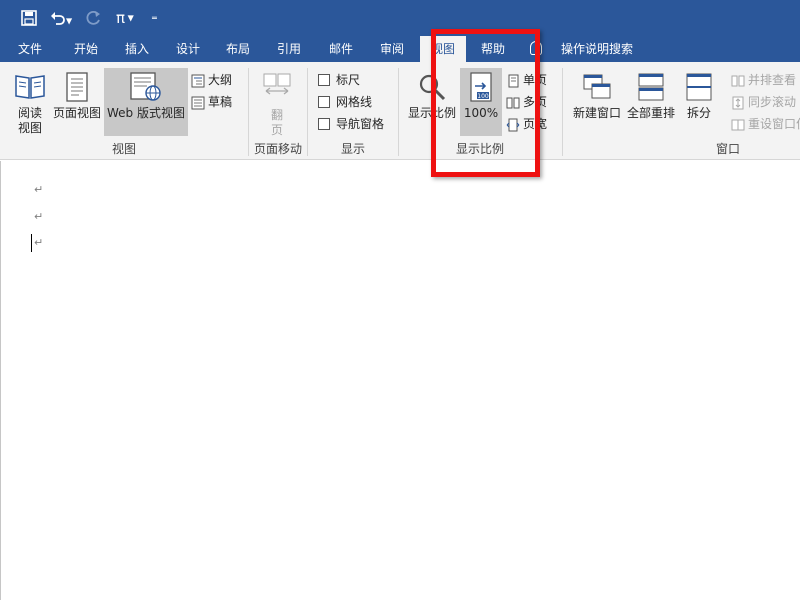 This screenshot has height=600, width=800. I want to click on sync-scroll-label: 同步滚动, so click(772, 102).